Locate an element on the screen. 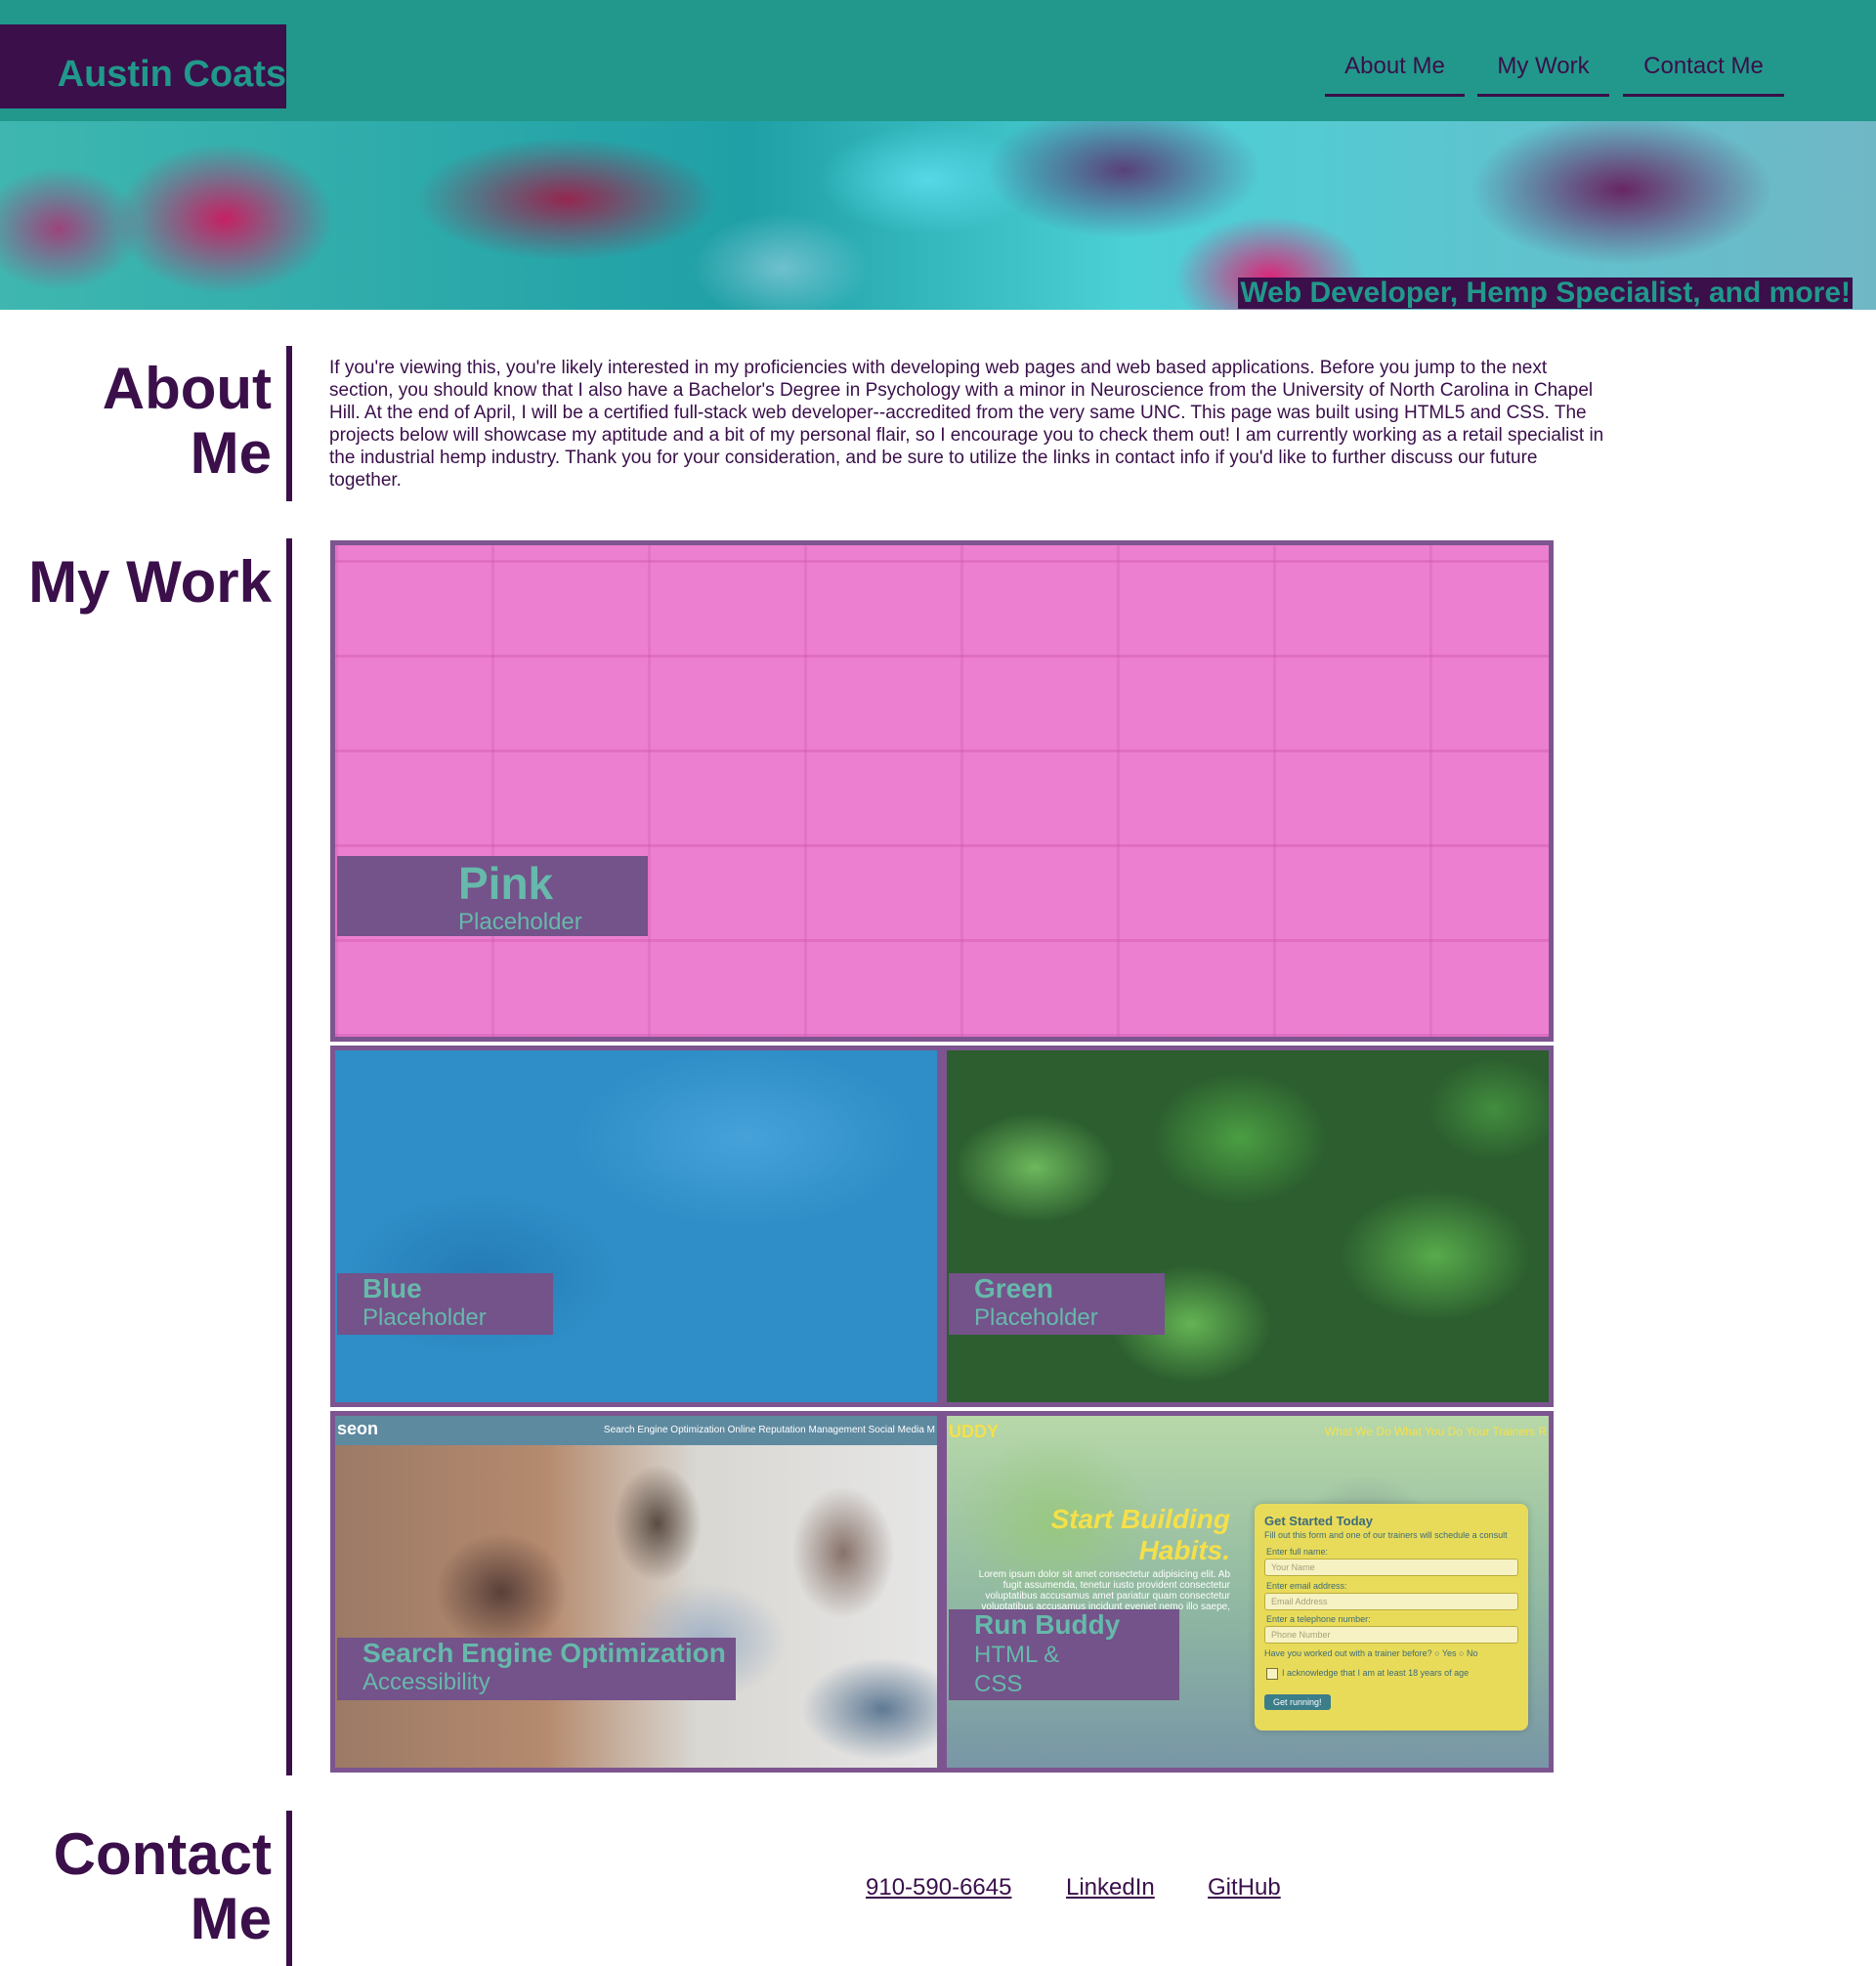  run-preview-menu: What We Do What You Do Your Trainers R is located at coordinates (1435, 1431).